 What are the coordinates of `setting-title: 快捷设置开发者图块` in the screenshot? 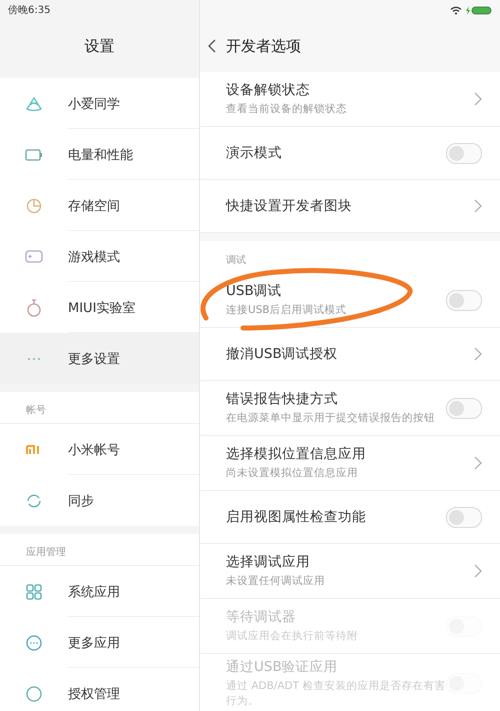 It's located at (289, 206).